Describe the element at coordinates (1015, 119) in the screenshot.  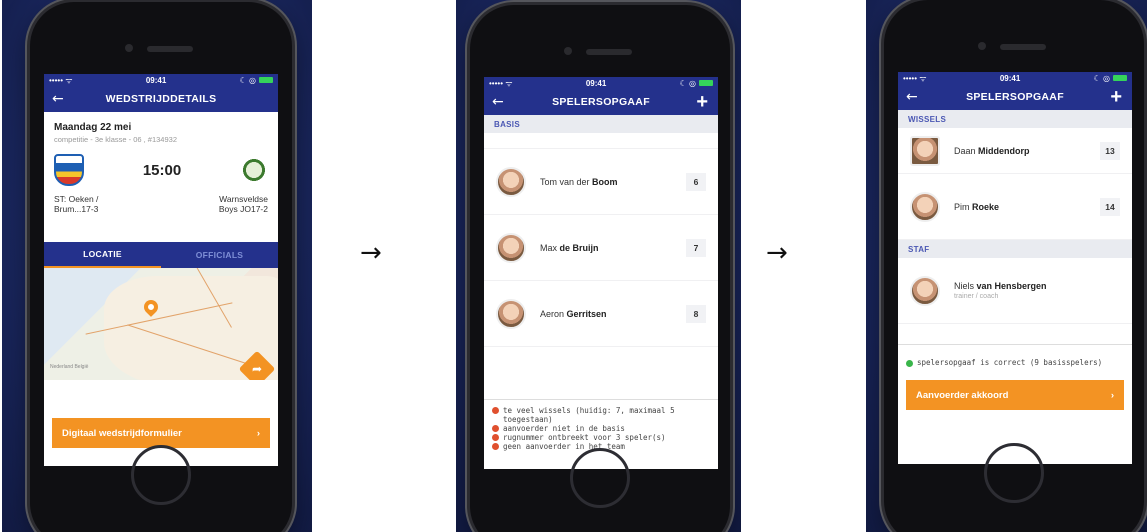
I see `section-wissels: WISSELS` at that location.